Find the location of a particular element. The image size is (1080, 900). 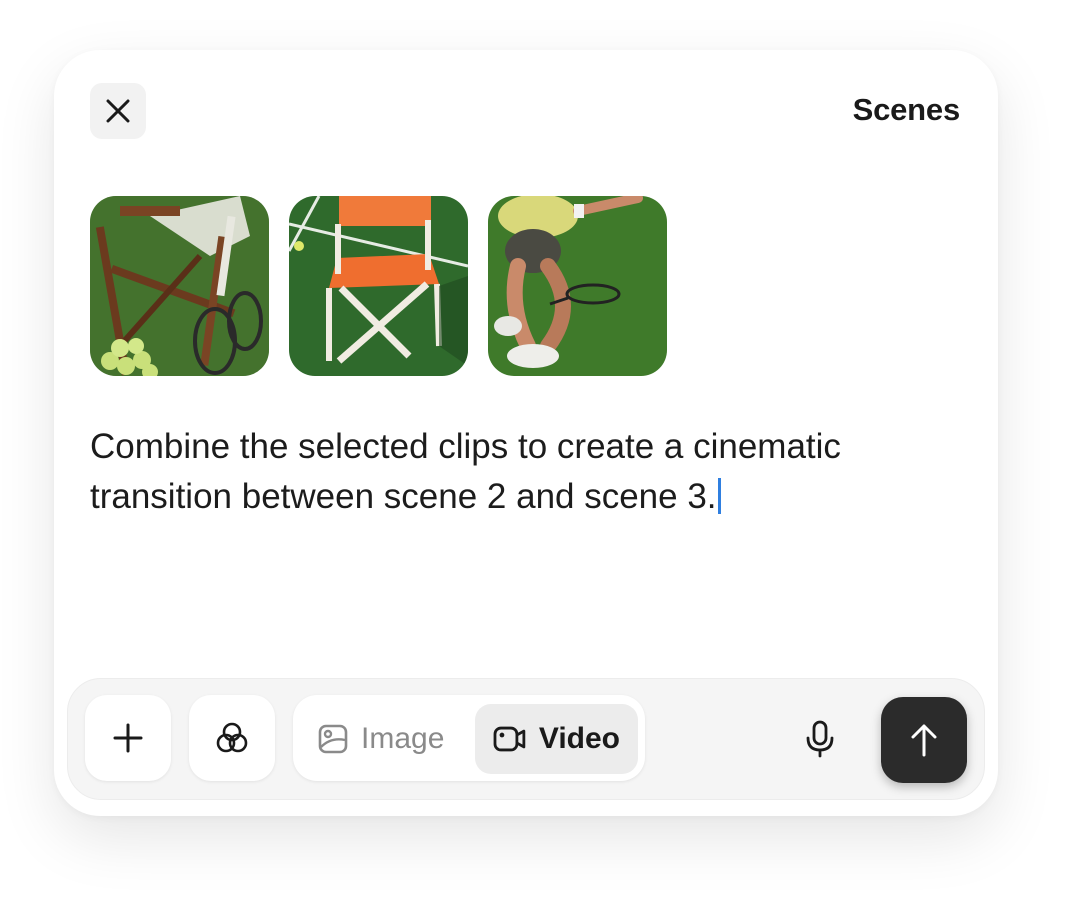

arrow-up-icon is located at coordinates (924, 740).